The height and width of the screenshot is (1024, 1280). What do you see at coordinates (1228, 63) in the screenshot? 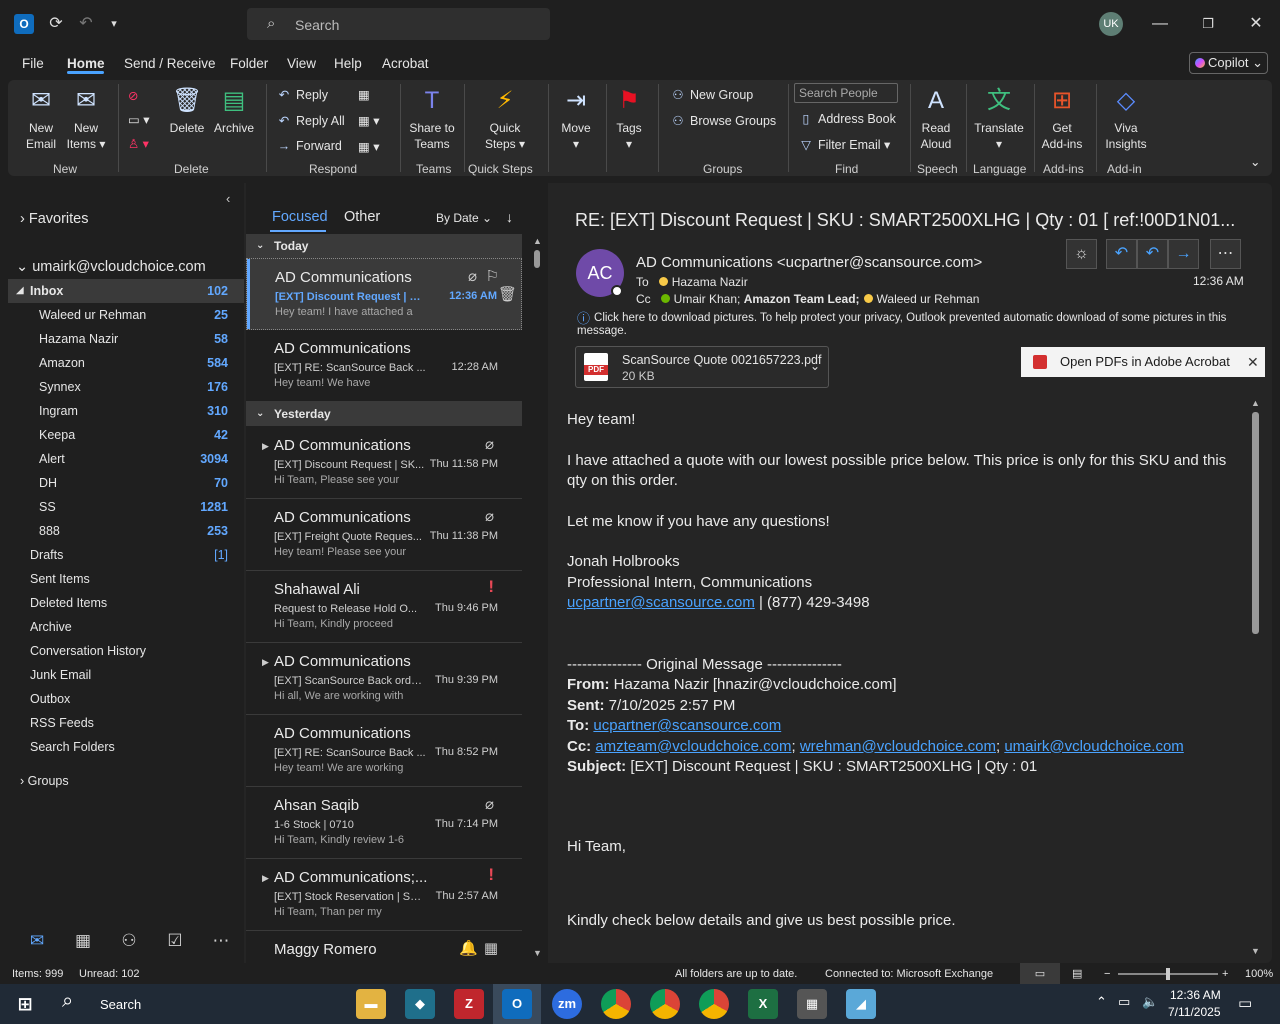
I see `copilot-button: Copilot ⌄` at bounding box center [1228, 63].